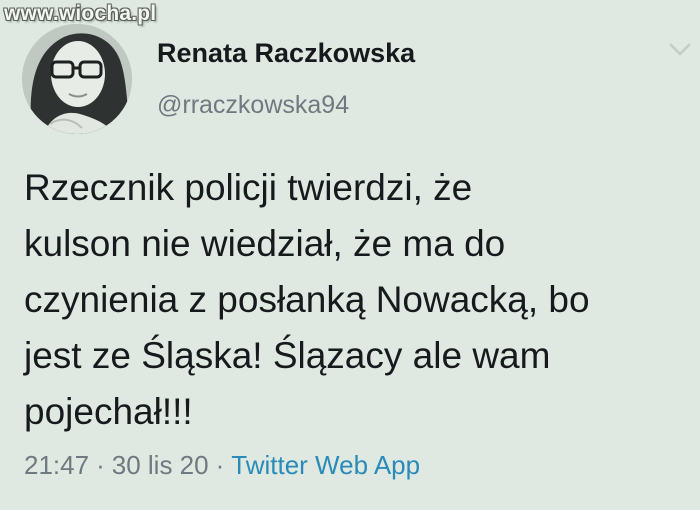 Image resolution: width=700 pixels, height=510 pixels. I want to click on chevron-down-icon, so click(680, 50).